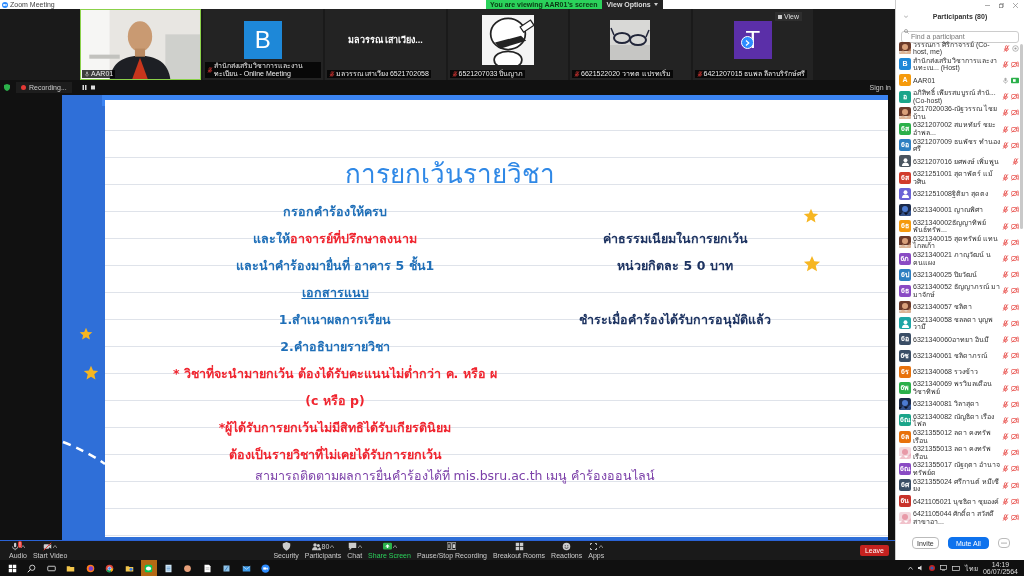 The image size is (1024, 576). What do you see at coordinates (675, 320) in the screenshot?
I see `slide-text: ชำระเมื่อคำร้องได้รับการอนุมัติแล้ว` at bounding box center [675, 320].